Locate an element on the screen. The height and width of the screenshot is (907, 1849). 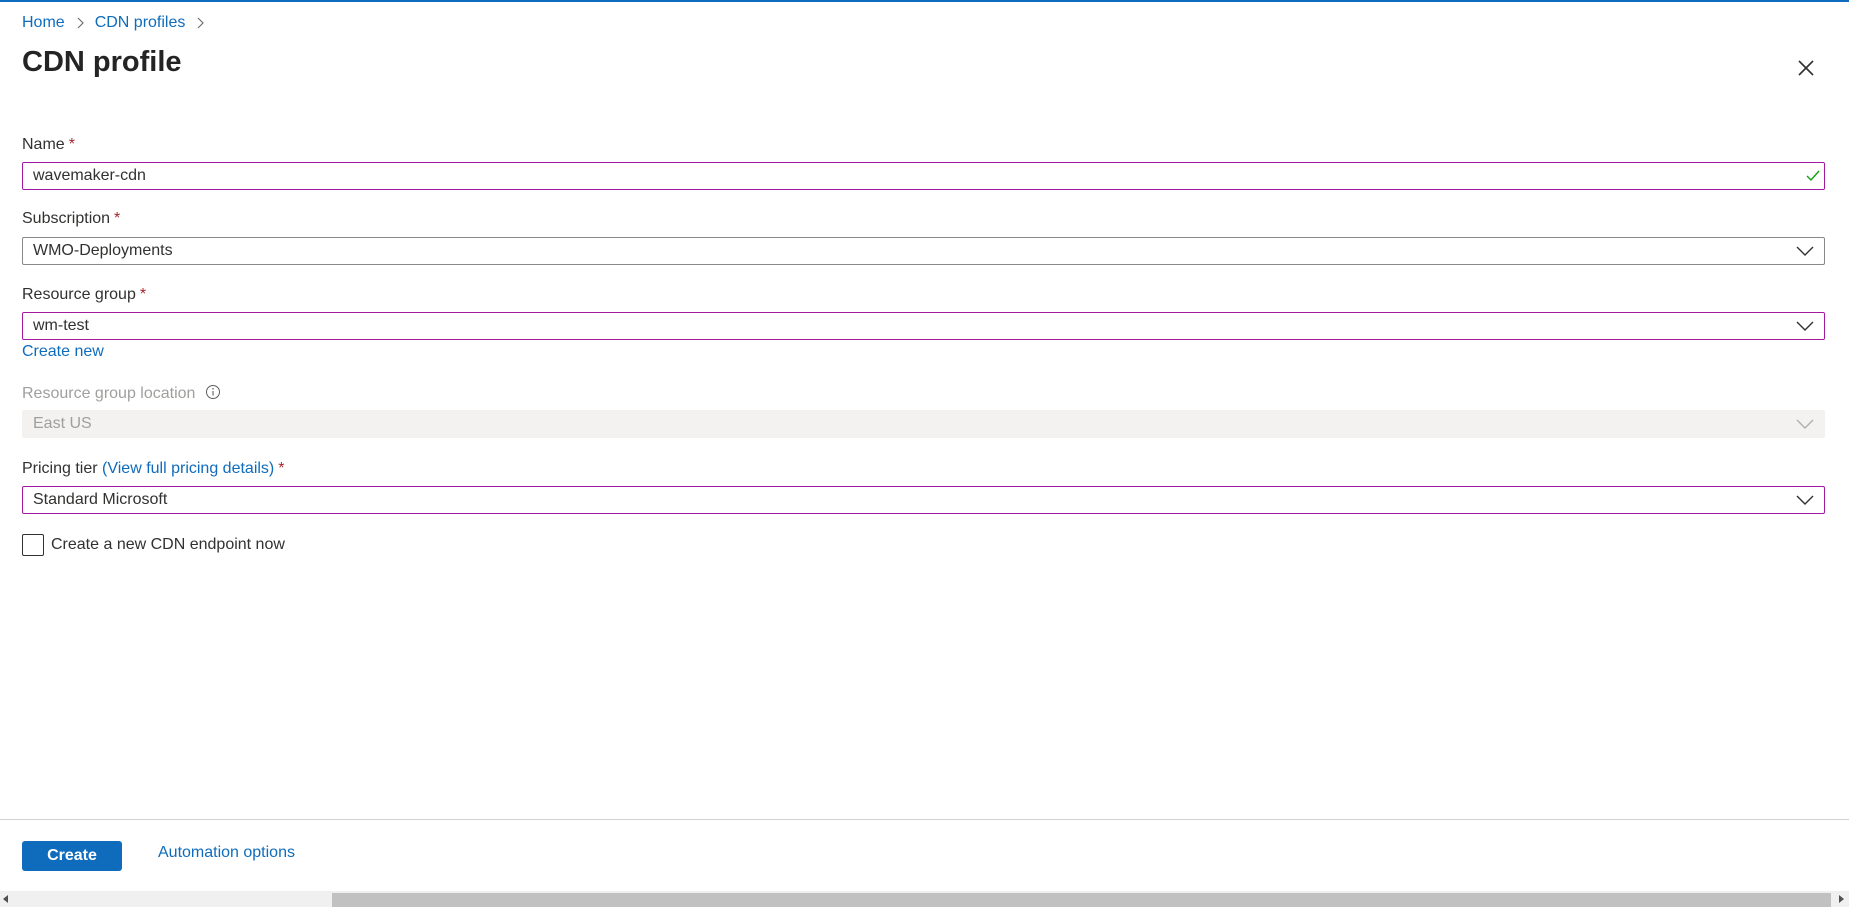
scrollbar-thumb is located at coordinates (1081, 900).